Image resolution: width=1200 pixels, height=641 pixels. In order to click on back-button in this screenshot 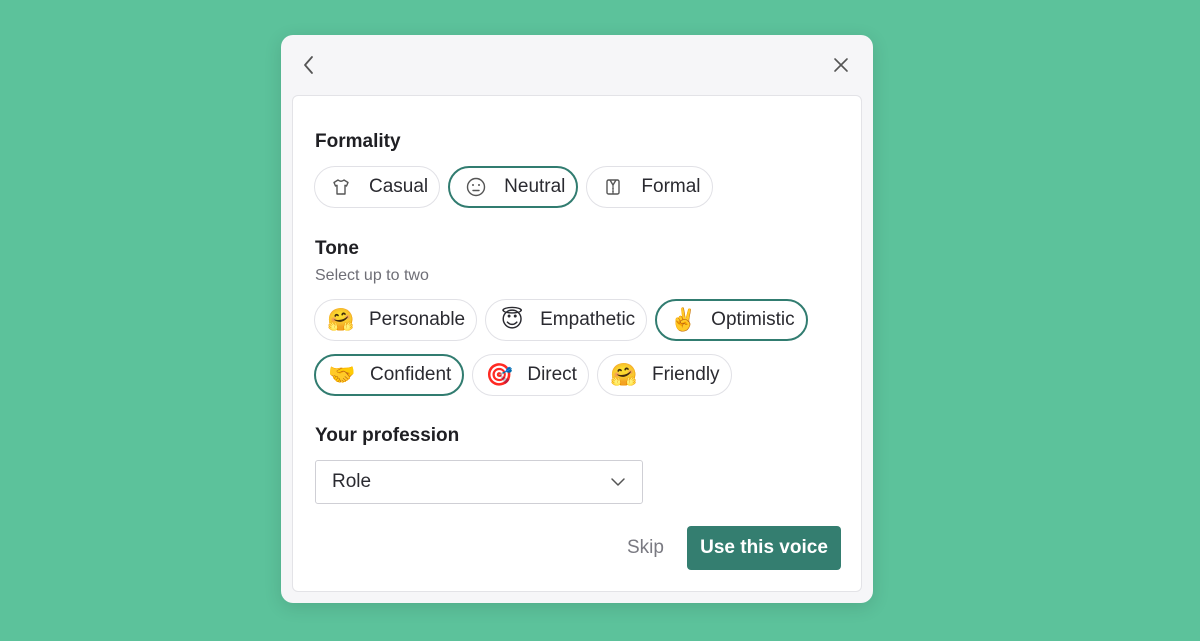, I will do `click(309, 65)`.